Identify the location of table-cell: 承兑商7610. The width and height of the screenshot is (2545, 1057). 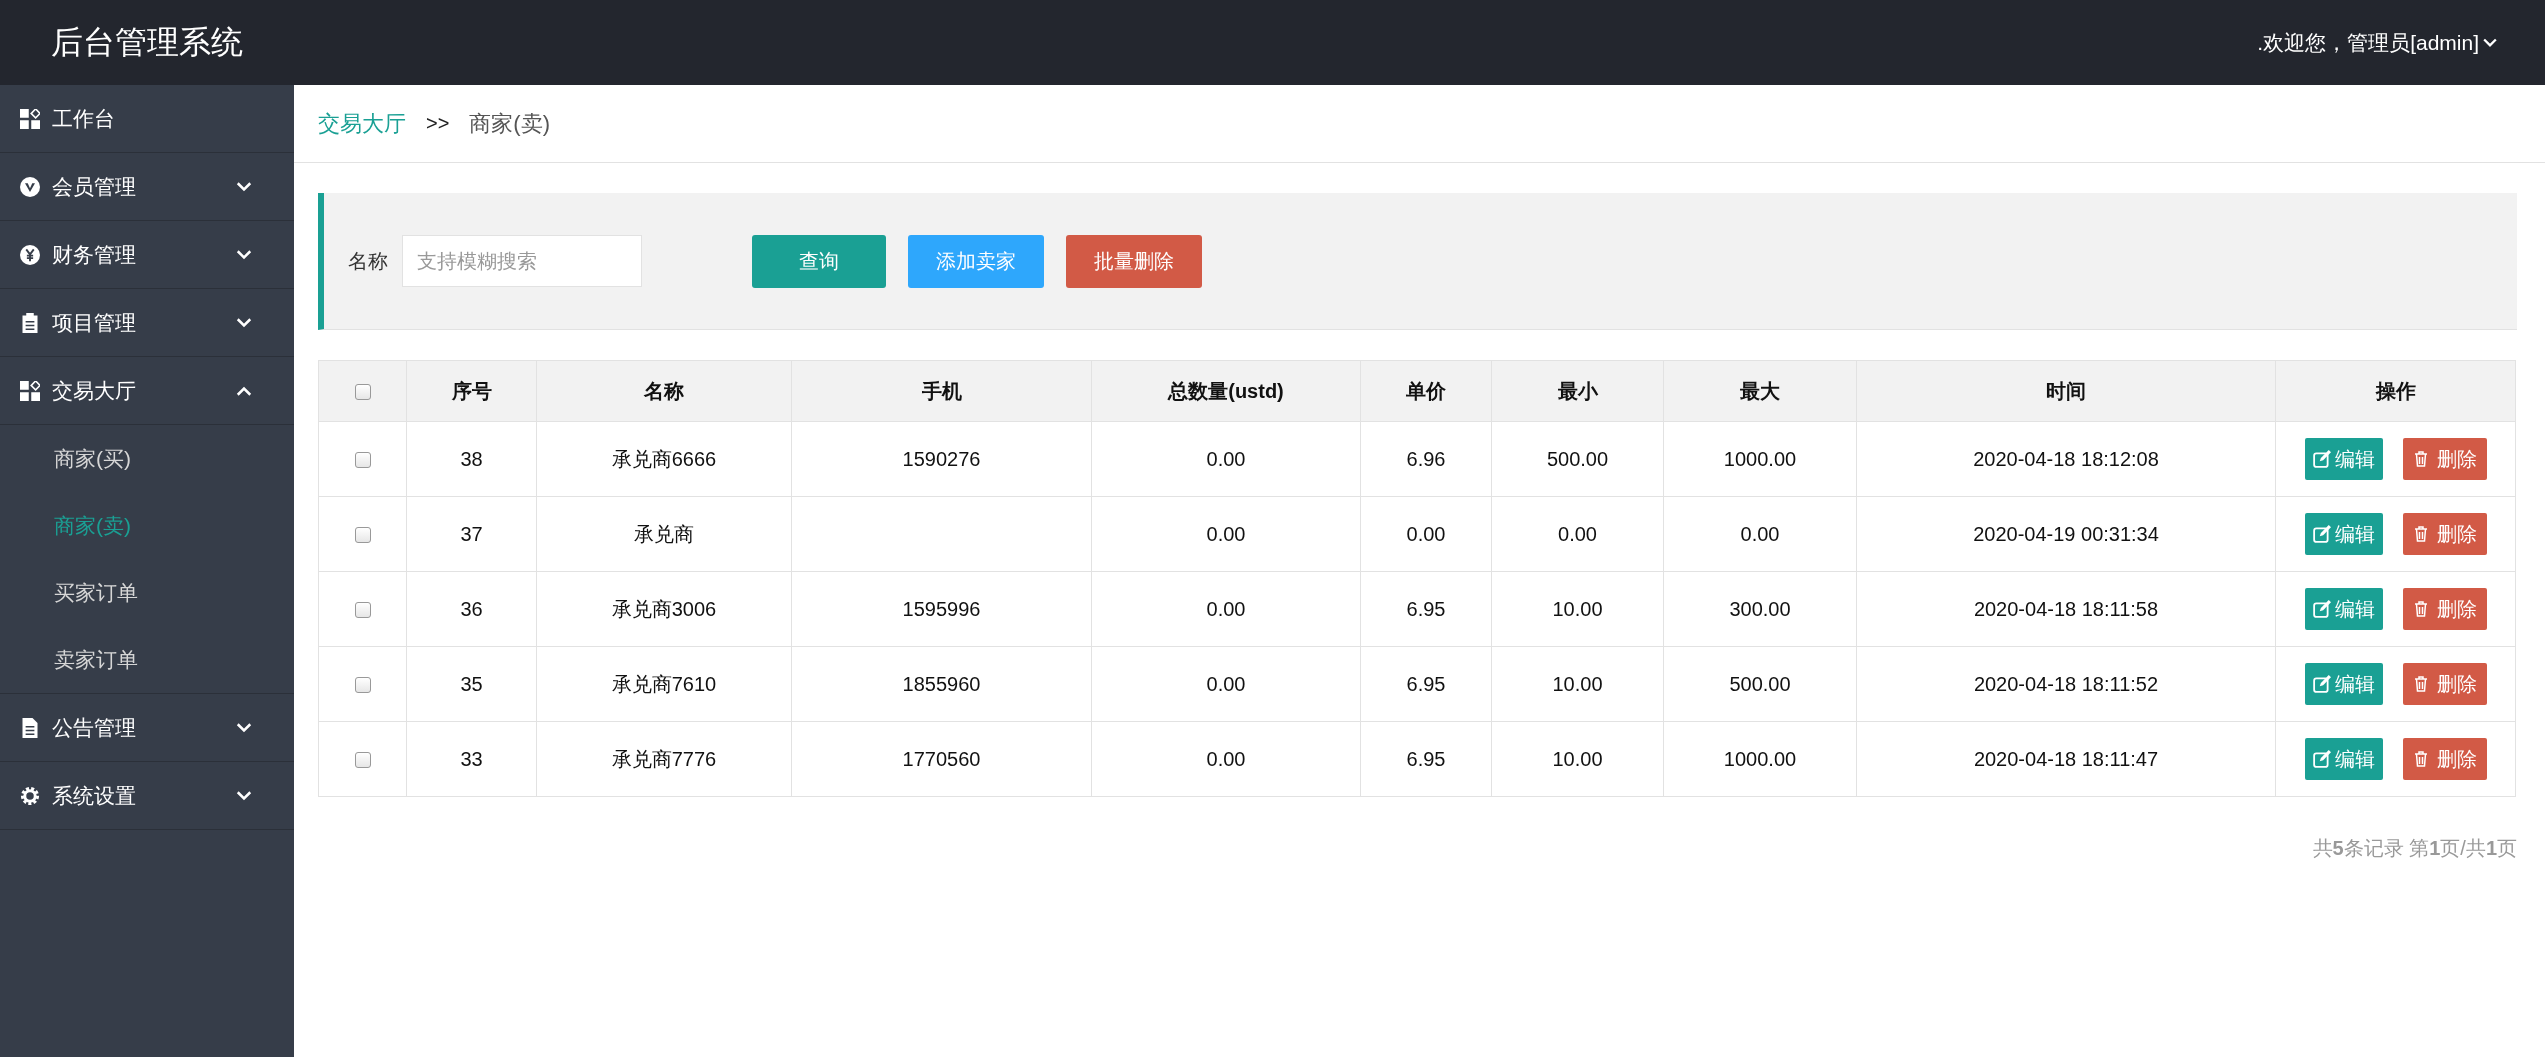
(664, 684).